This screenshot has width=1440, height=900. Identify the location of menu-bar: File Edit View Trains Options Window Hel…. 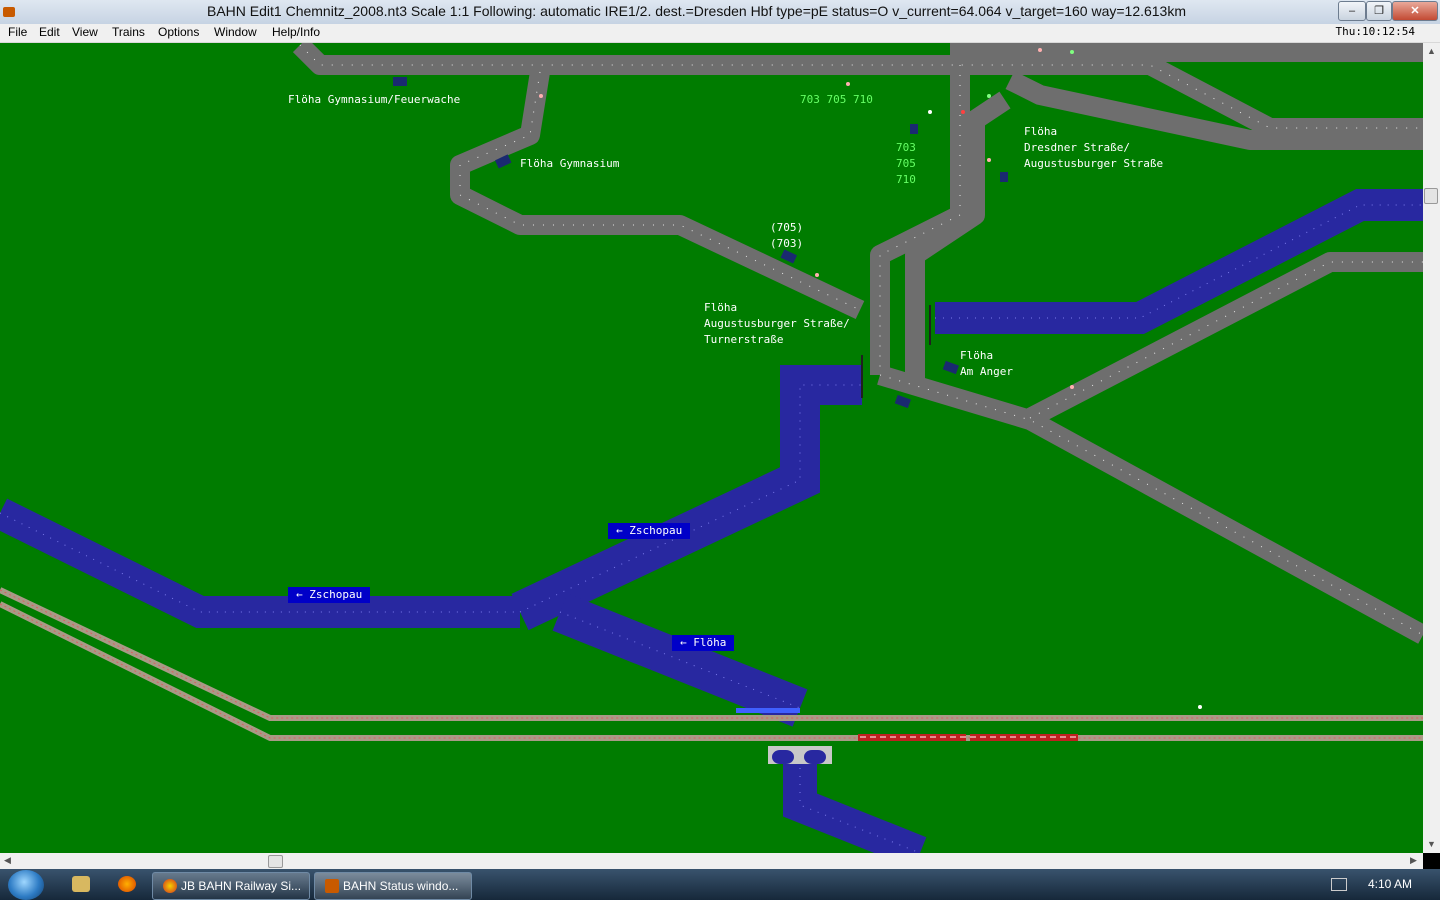
(720, 33).